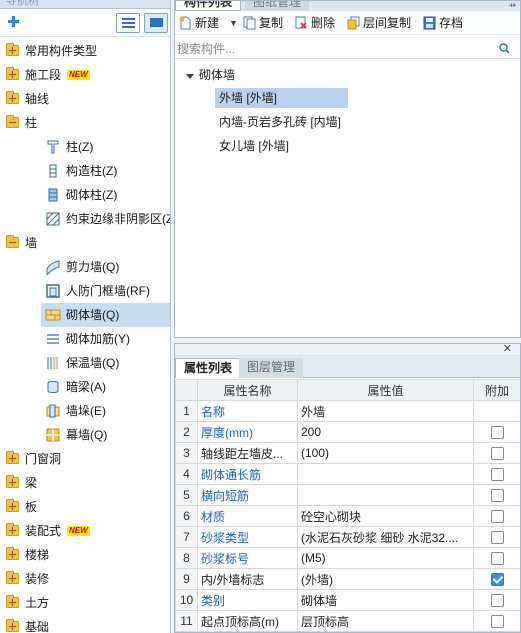 Image resolution: width=521 pixels, height=633 pixels. What do you see at coordinates (85, 435) in the screenshot?
I see `nav-item-4-7: 幕墙(Q)` at bounding box center [85, 435].